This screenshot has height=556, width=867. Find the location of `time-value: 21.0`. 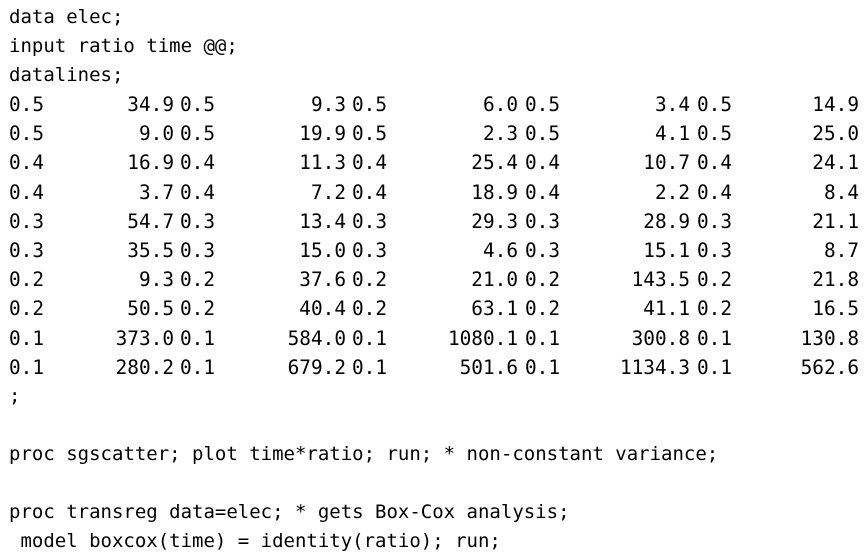

time-value: 21.0 is located at coordinates (494, 280).